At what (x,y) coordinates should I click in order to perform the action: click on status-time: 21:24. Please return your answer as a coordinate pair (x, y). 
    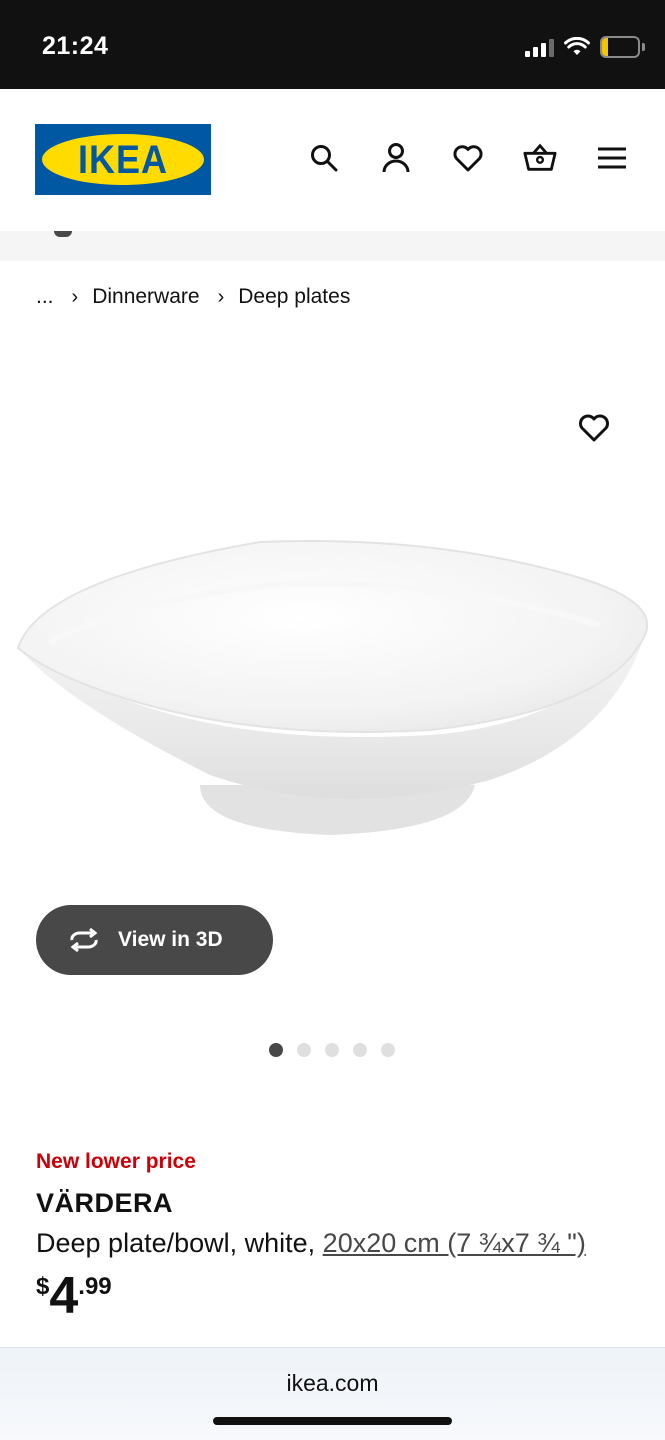
    Looking at the image, I should click on (75, 46).